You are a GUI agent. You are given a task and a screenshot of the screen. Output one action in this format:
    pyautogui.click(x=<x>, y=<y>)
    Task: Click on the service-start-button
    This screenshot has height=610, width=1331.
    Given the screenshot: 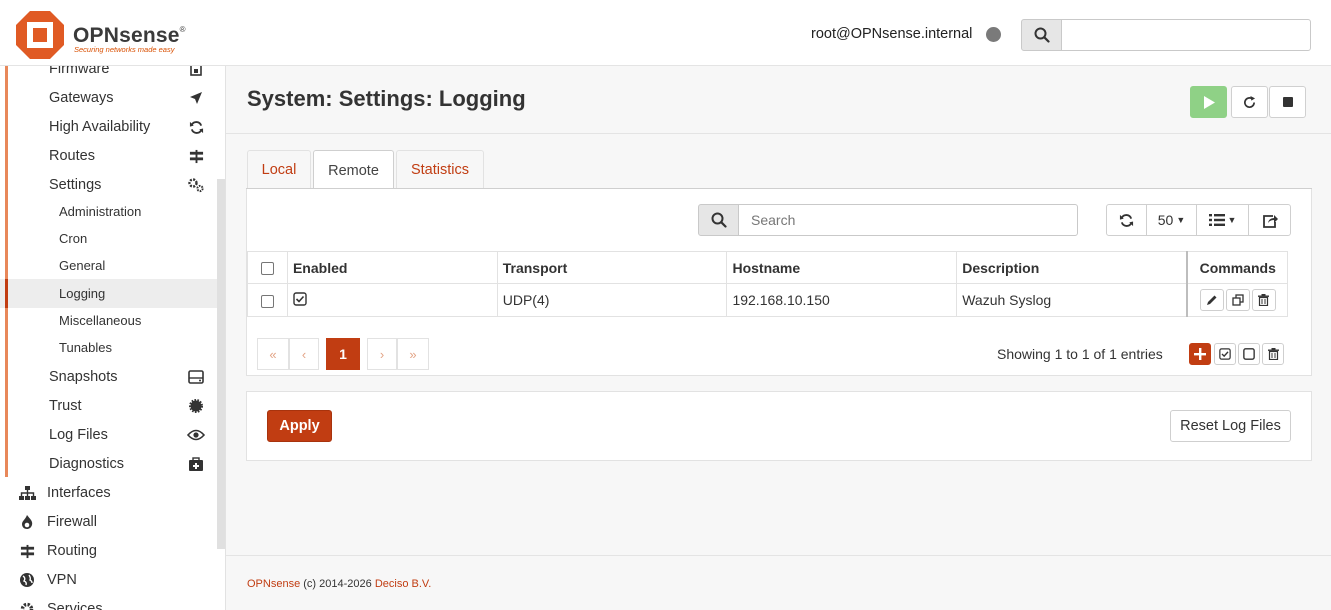 What is the action you would take?
    pyautogui.click(x=1208, y=102)
    